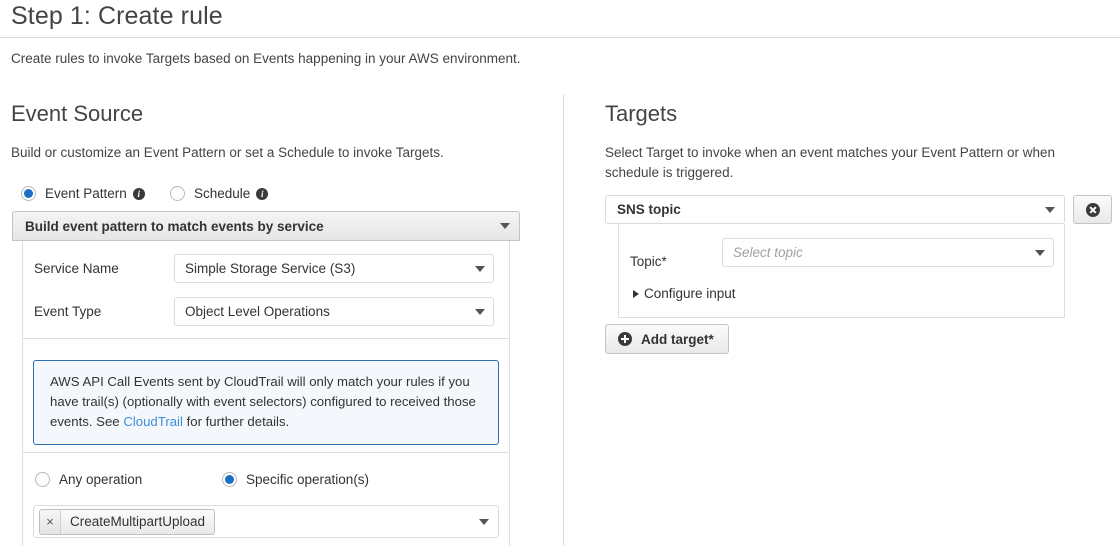 The height and width of the screenshot is (546, 1120). I want to click on radio-schedule: Schedule i, so click(219, 193).